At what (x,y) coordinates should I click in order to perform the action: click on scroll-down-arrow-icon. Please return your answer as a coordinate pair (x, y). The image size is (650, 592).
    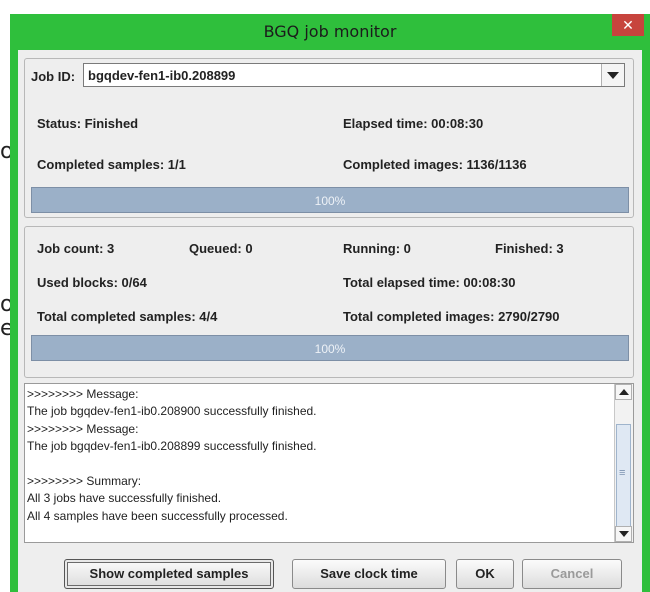
    Looking at the image, I should click on (623, 534).